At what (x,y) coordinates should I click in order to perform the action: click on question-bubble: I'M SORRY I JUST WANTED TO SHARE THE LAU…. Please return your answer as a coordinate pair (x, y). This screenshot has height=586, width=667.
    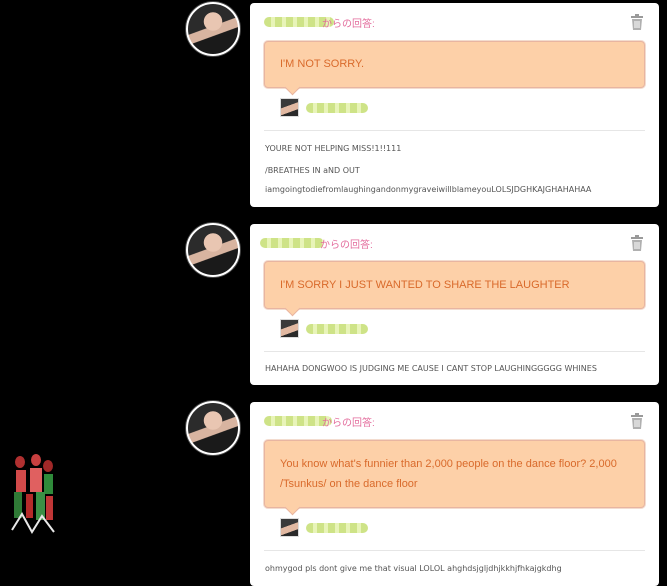
    Looking at the image, I should click on (454, 285).